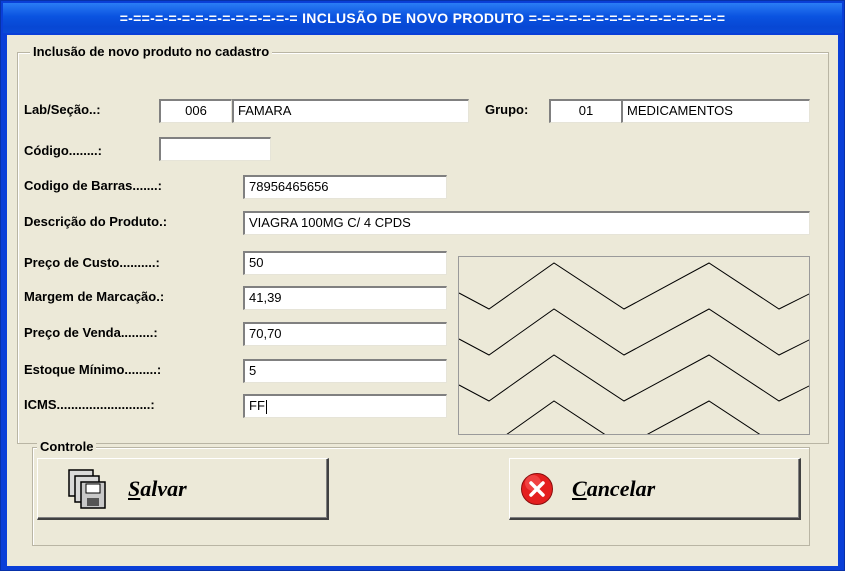 The height and width of the screenshot is (571, 845). I want to click on descricao-label: Descrição do Produto.:, so click(96, 221).